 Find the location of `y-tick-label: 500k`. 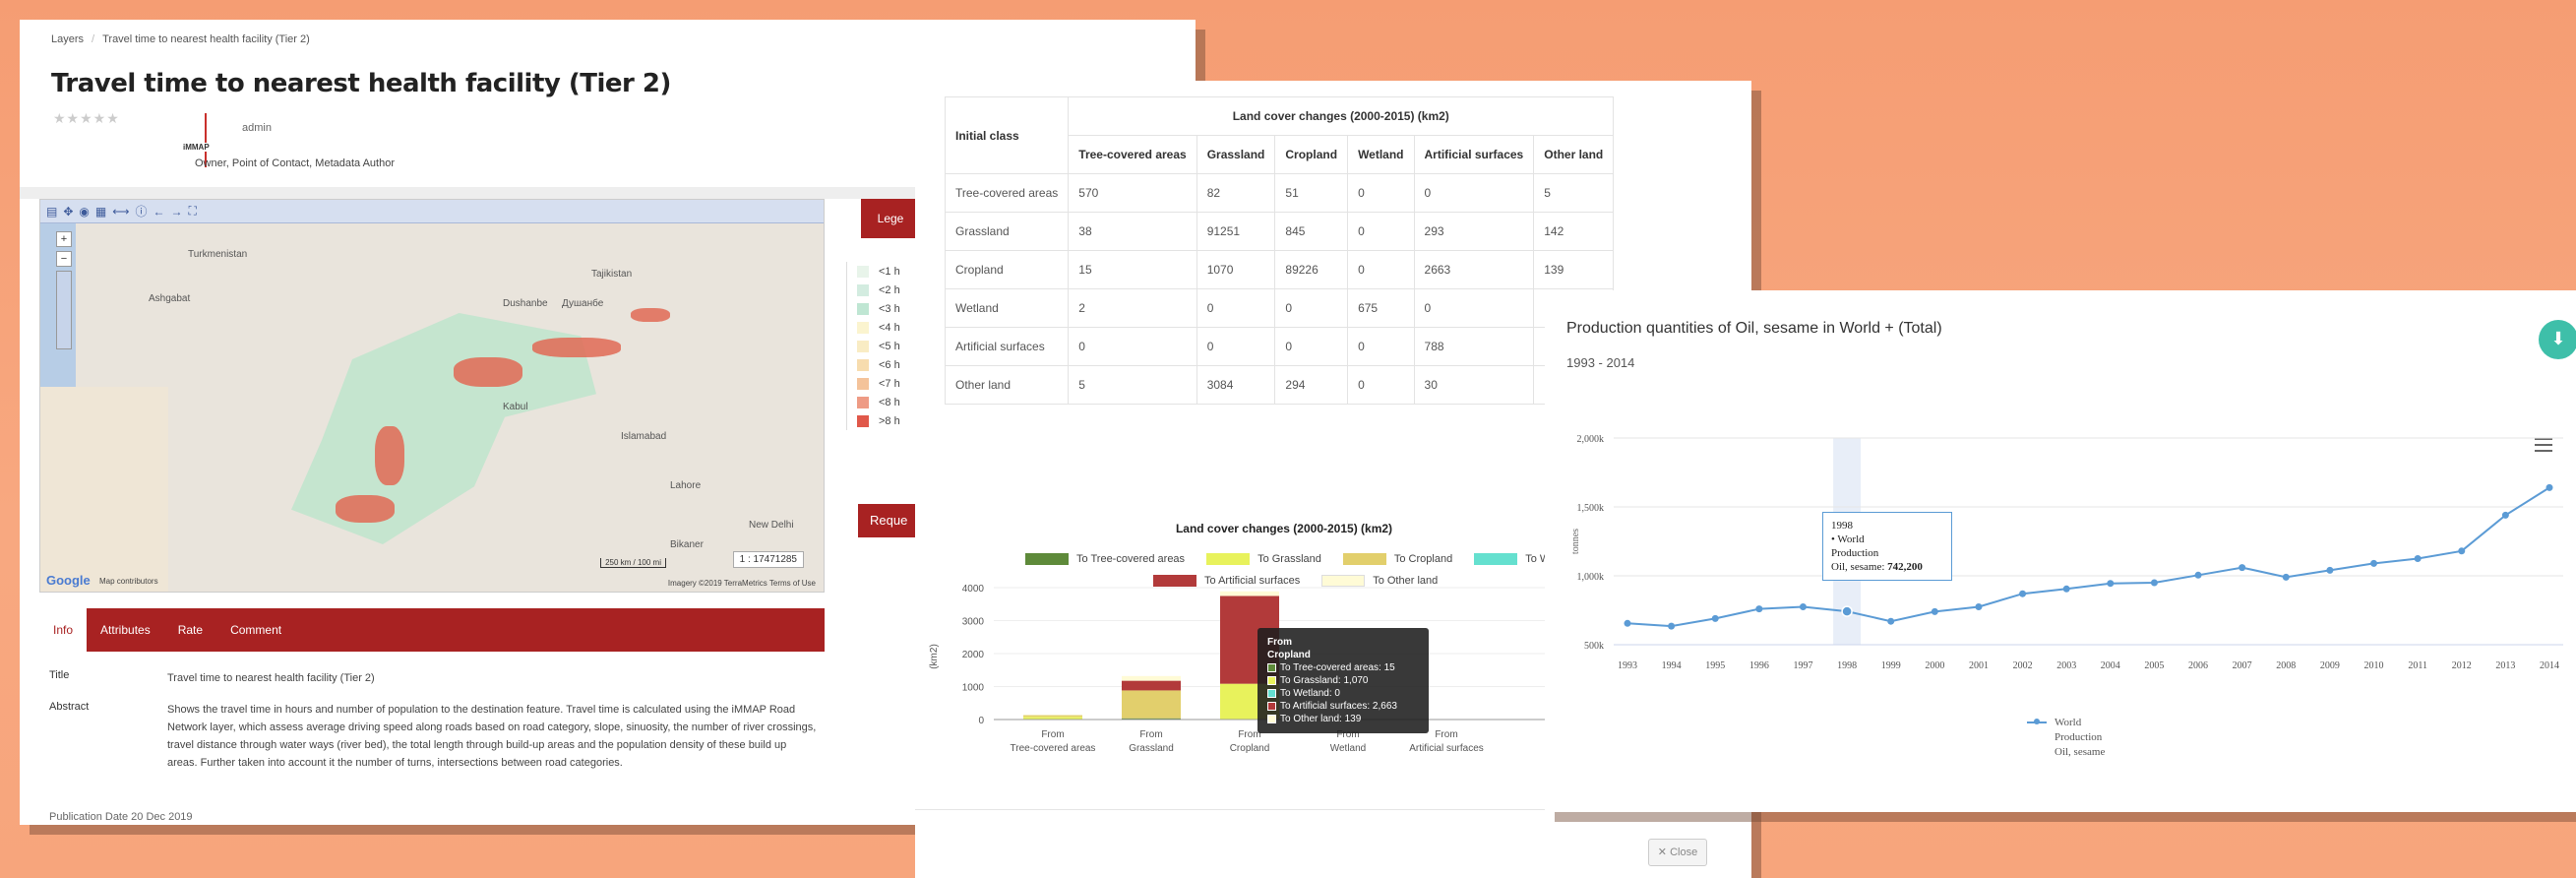

y-tick-label: 500k is located at coordinates (1594, 647).